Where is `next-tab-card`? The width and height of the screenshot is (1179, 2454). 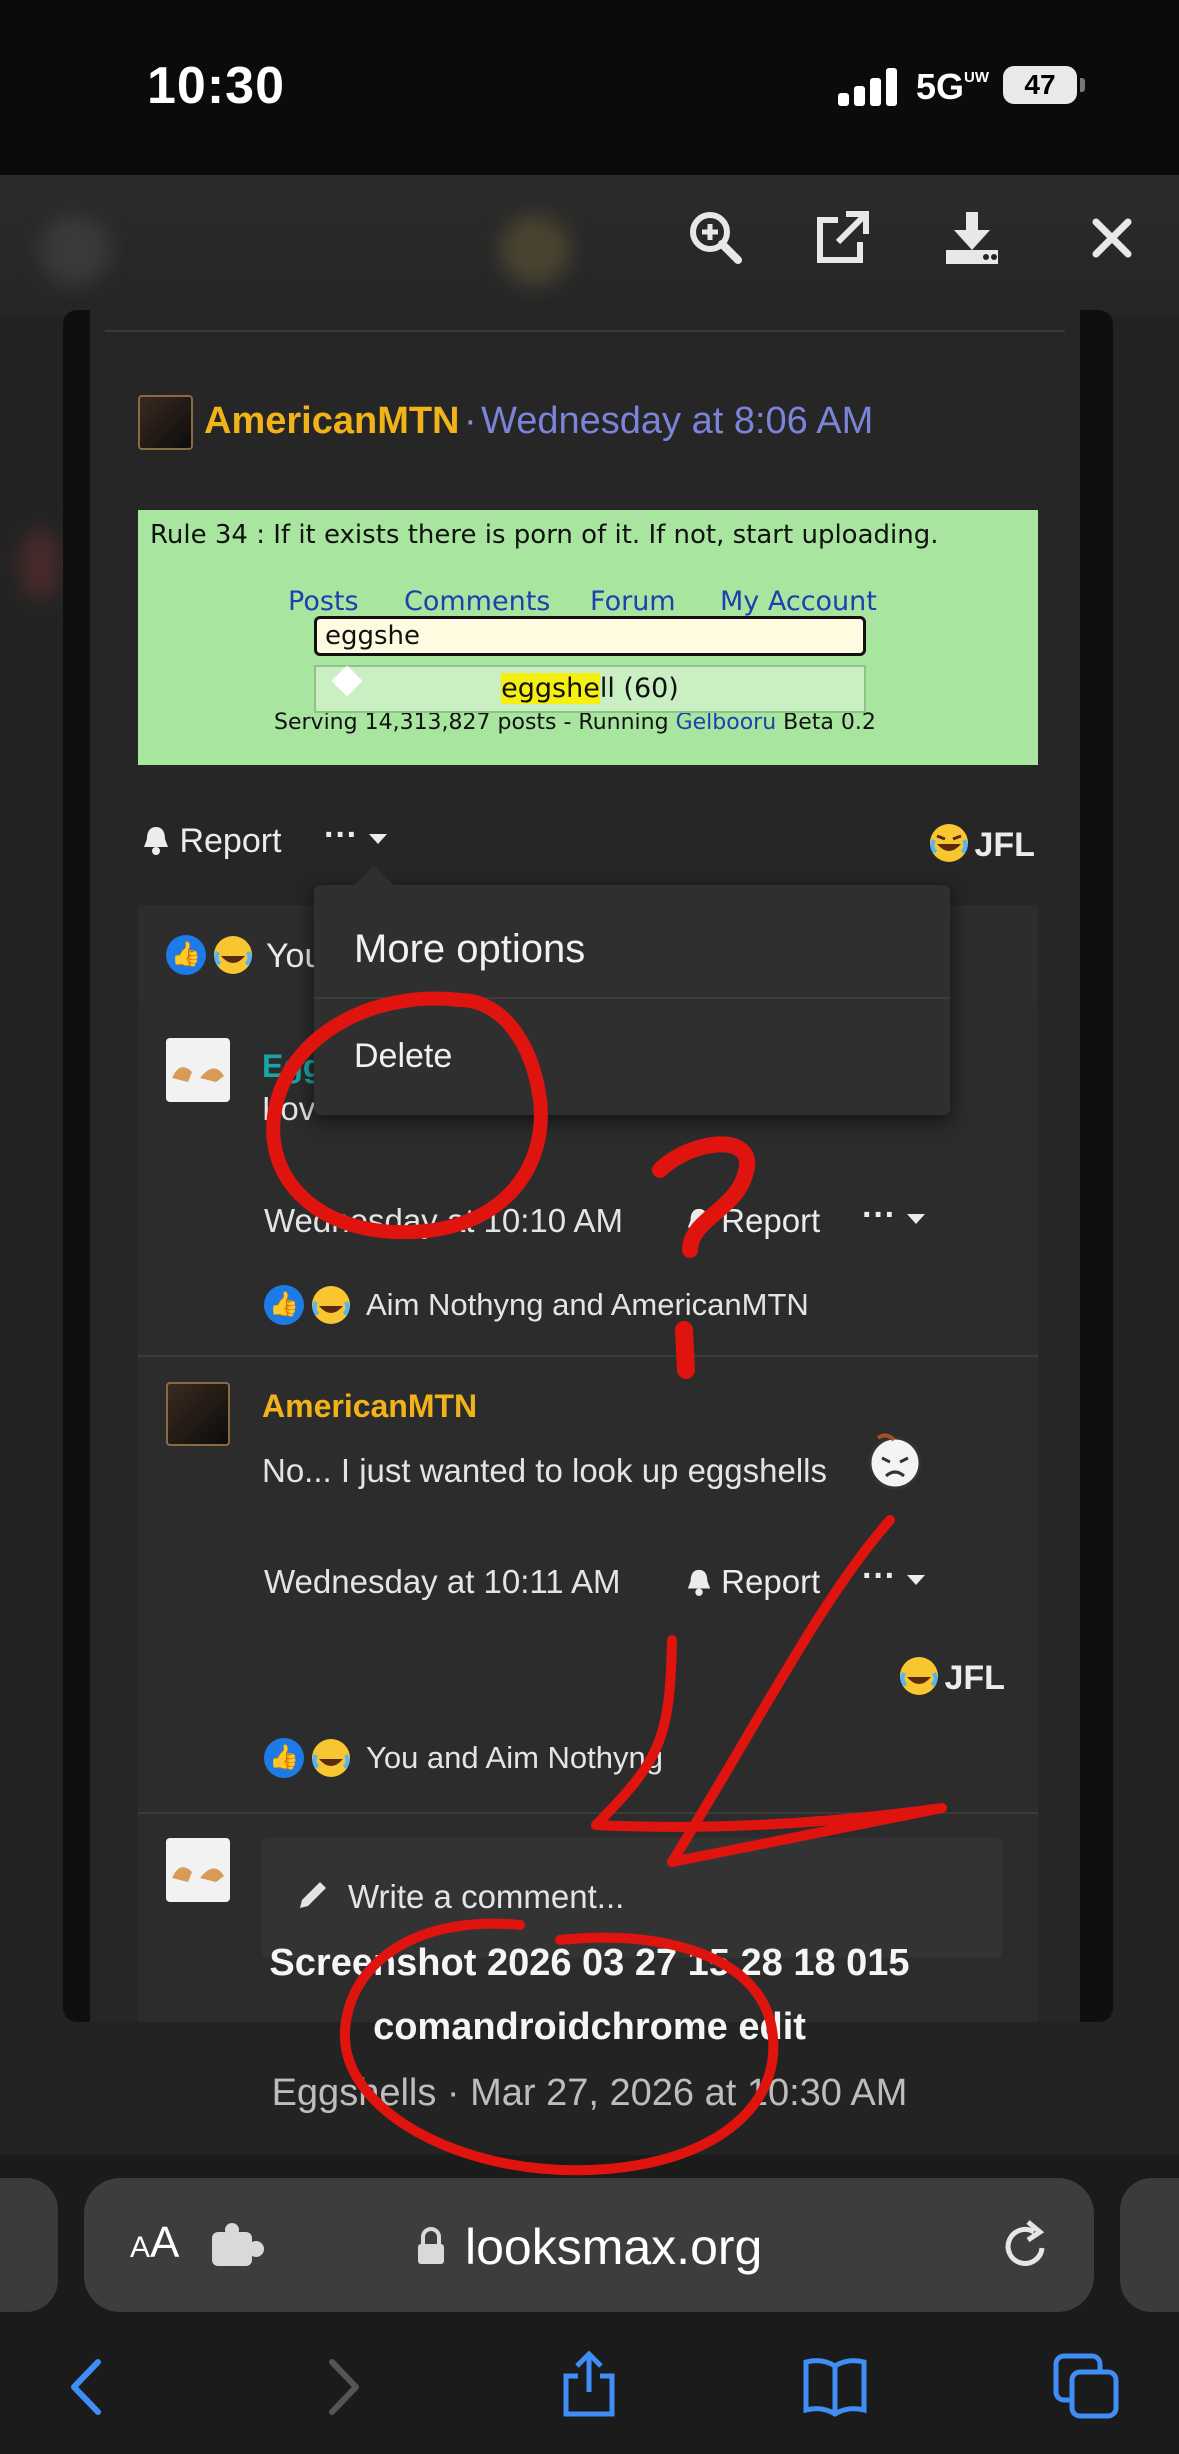 next-tab-card is located at coordinates (1149, 2245).